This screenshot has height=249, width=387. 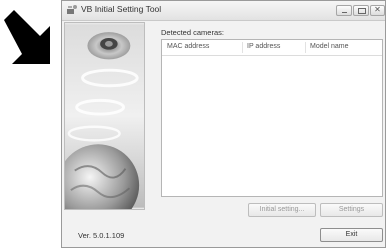 I want to click on settings-button: Settings, so click(x=351, y=210).